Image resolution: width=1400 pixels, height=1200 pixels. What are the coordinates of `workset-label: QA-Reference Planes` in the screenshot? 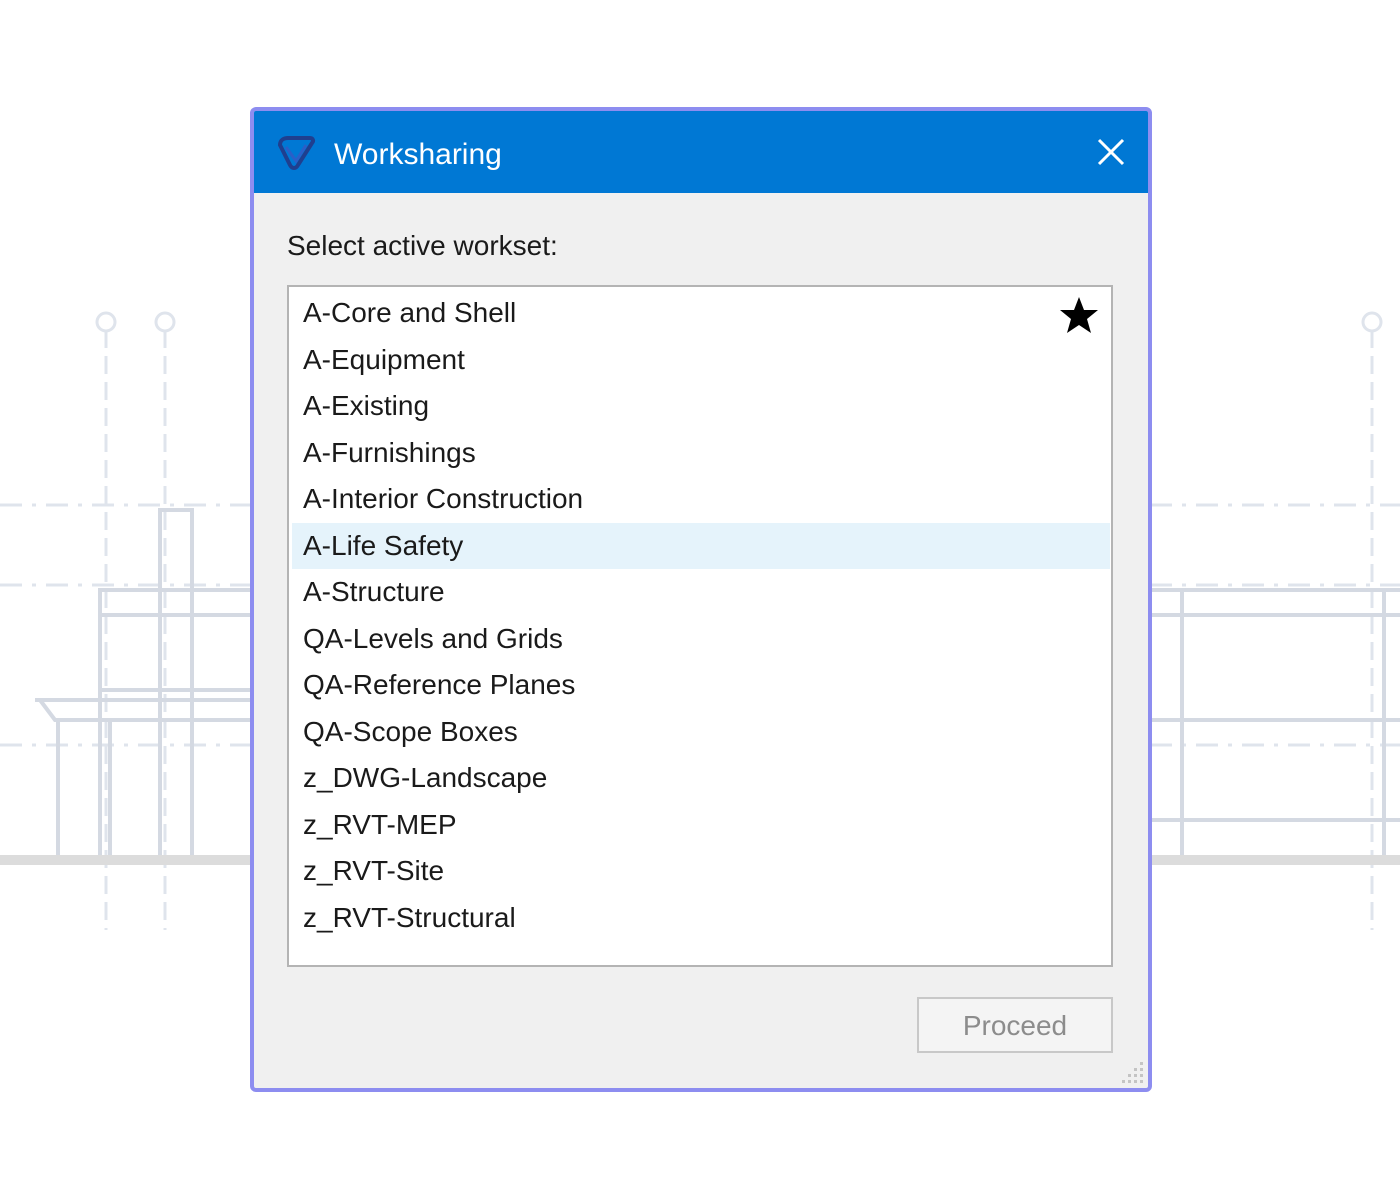 It's located at (439, 684).